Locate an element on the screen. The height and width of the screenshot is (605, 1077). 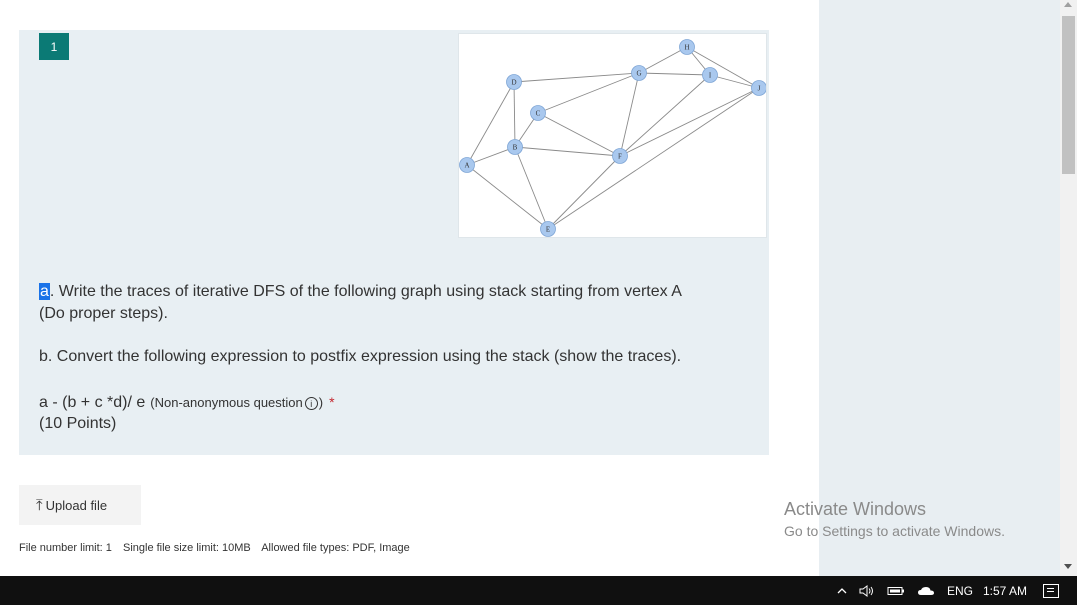
graph-node-b: B is located at coordinates (515, 147).